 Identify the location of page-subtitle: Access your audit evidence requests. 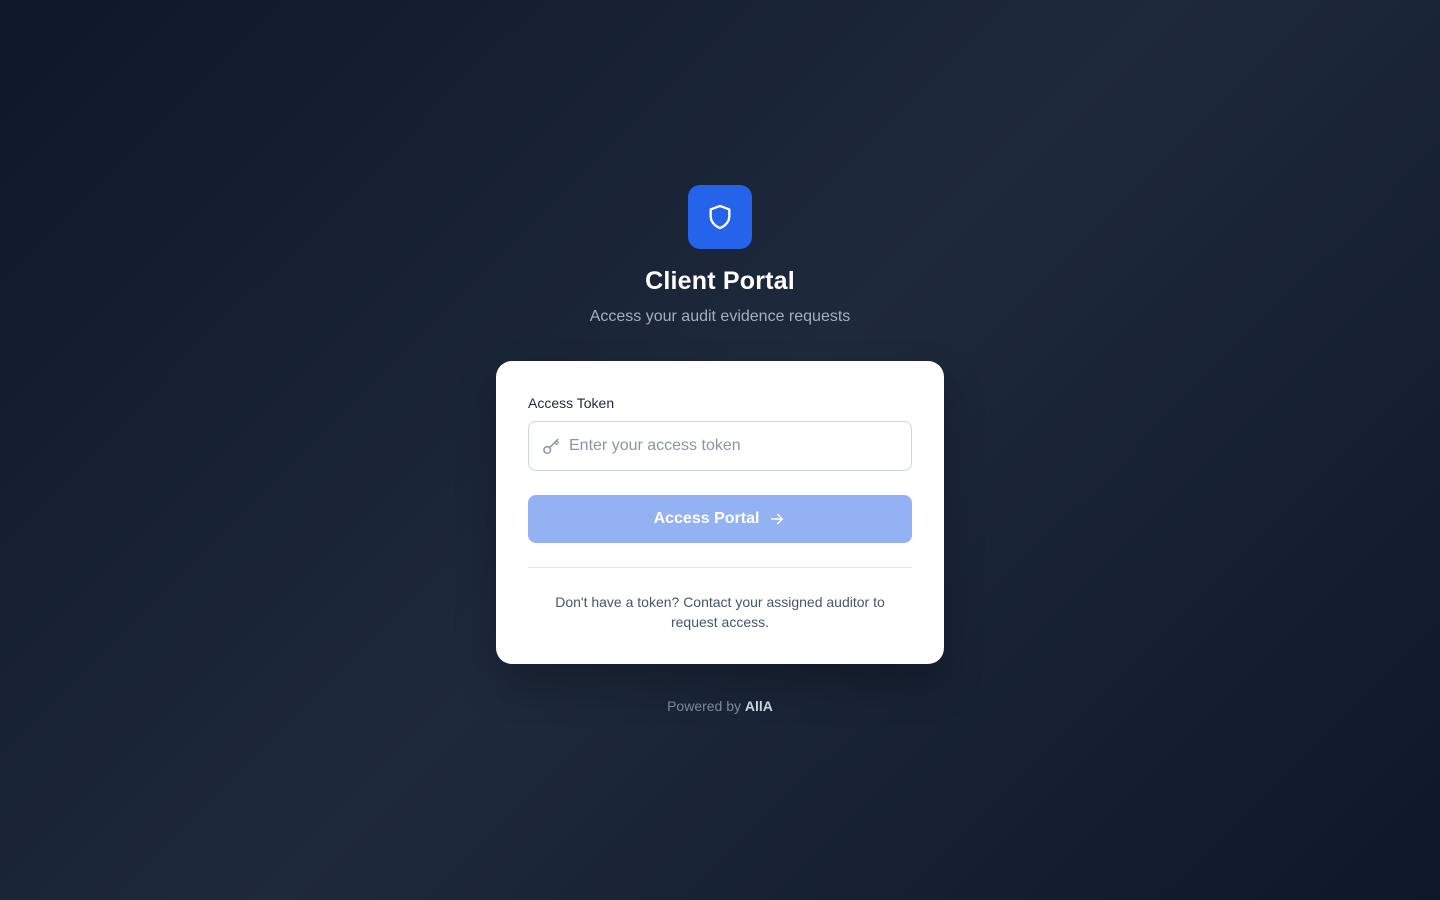
(720, 316).